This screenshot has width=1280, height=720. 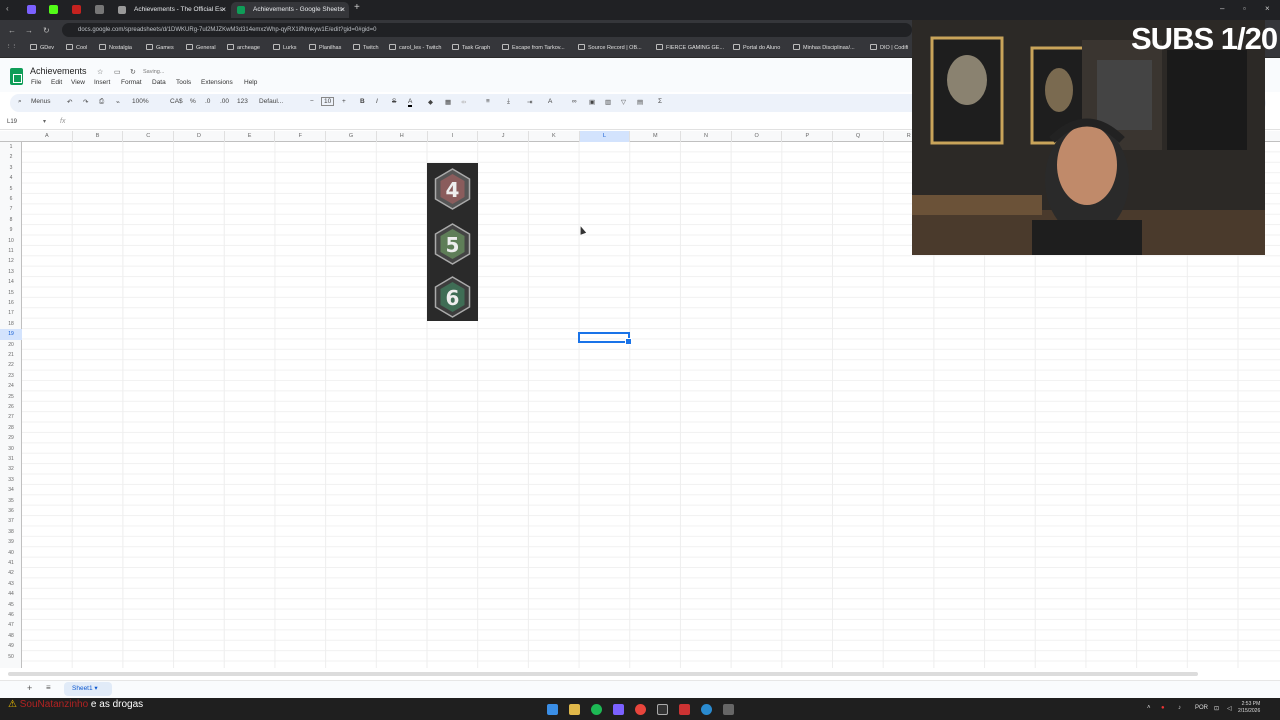 What do you see at coordinates (1201, 708) in the screenshot?
I see `language-indicator: POR` at bounding box center [1201, 708].